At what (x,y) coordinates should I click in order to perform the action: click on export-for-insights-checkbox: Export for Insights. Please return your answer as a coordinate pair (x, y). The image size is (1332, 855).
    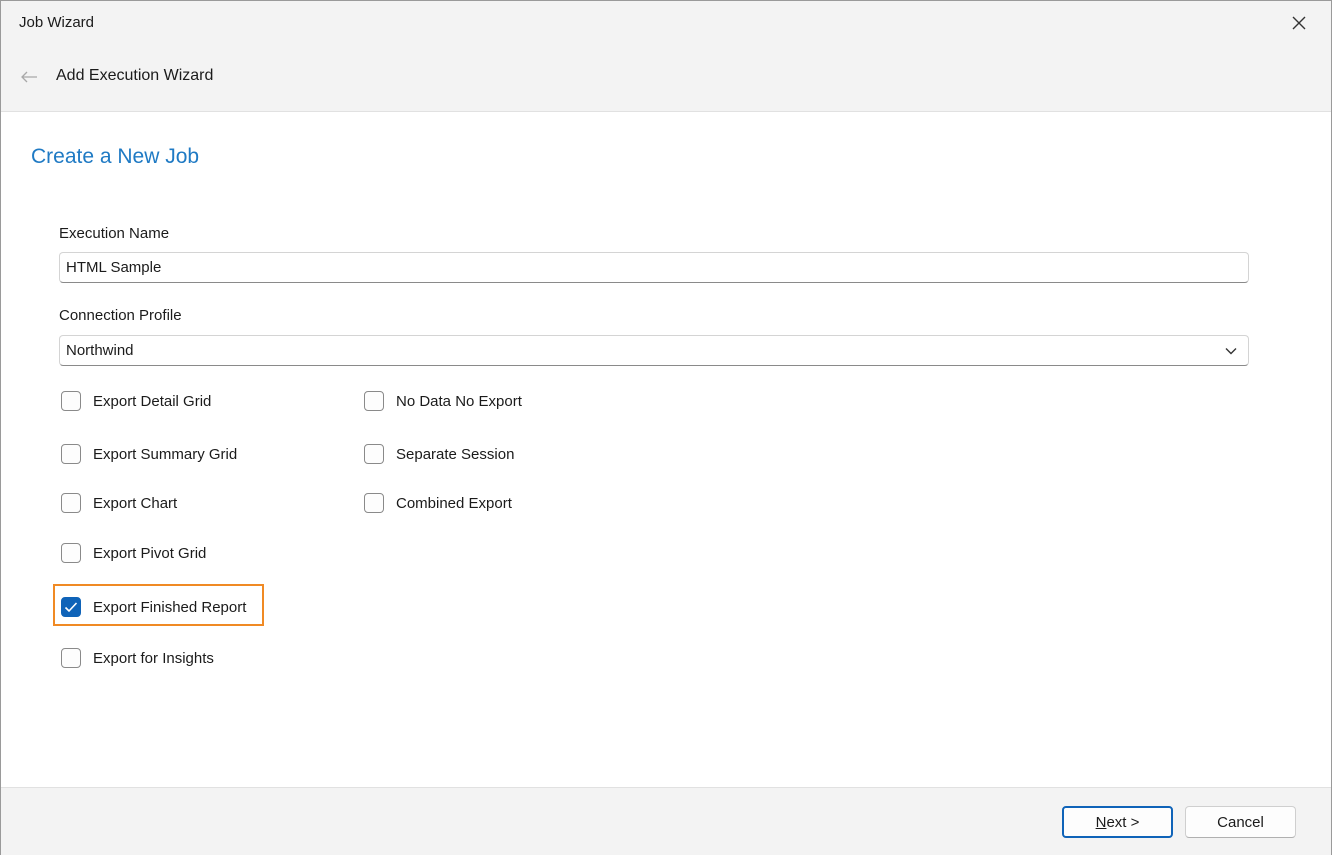
    Looking at the image, I should click on (137, 658).